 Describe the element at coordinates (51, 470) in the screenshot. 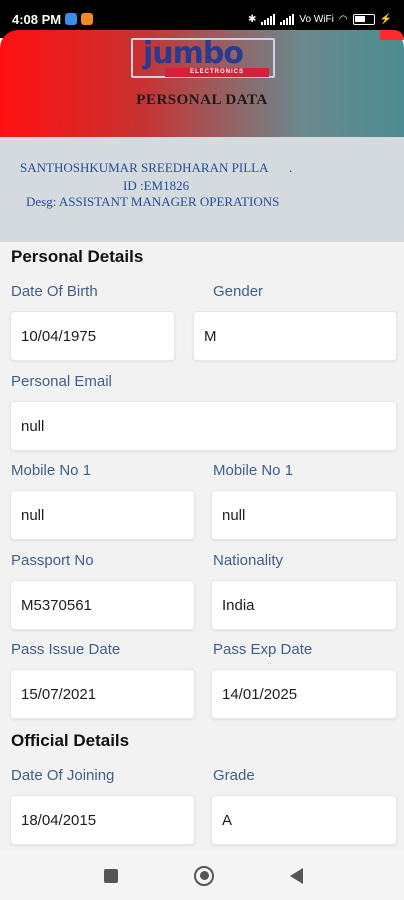

I see `mobile1-label: Mobile No 1` at that location.